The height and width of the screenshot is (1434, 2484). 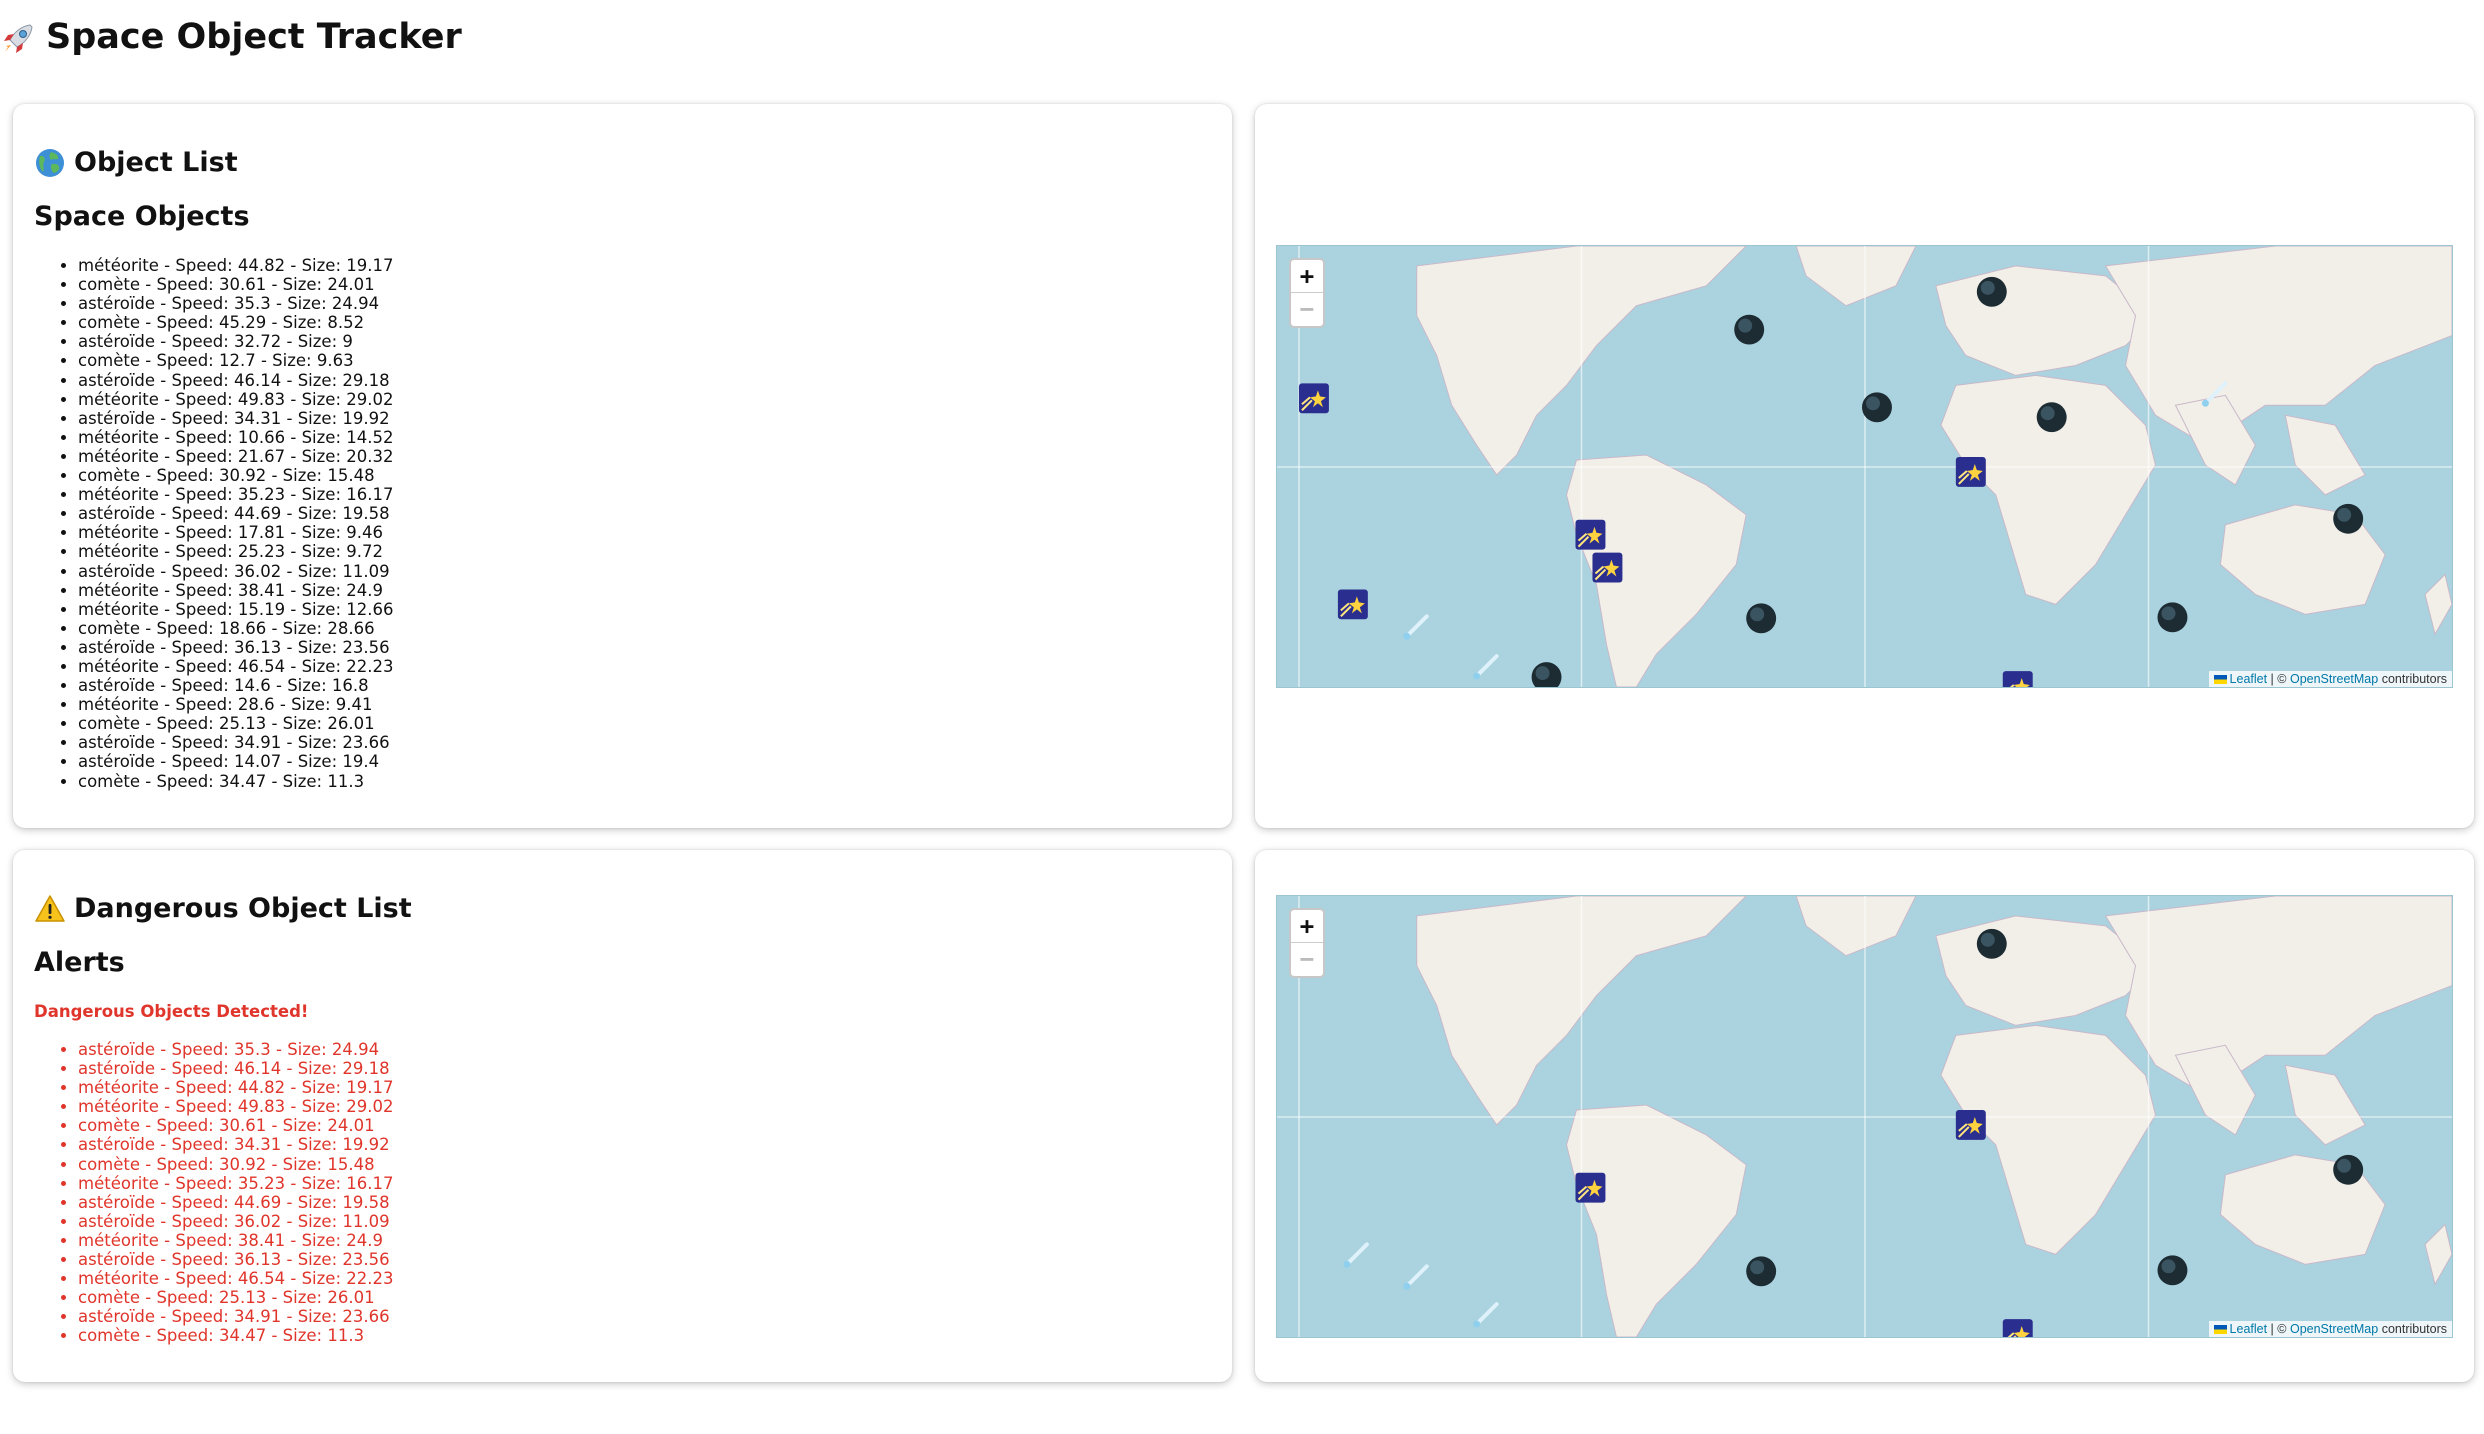 I want to click on globe-icon, so click(x=50, y=163).